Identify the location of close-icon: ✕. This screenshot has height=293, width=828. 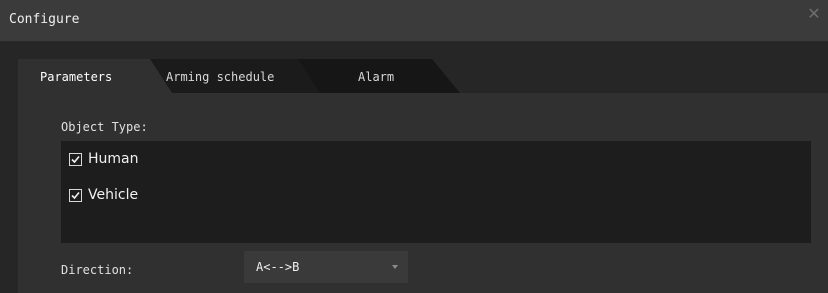
(814, 14).